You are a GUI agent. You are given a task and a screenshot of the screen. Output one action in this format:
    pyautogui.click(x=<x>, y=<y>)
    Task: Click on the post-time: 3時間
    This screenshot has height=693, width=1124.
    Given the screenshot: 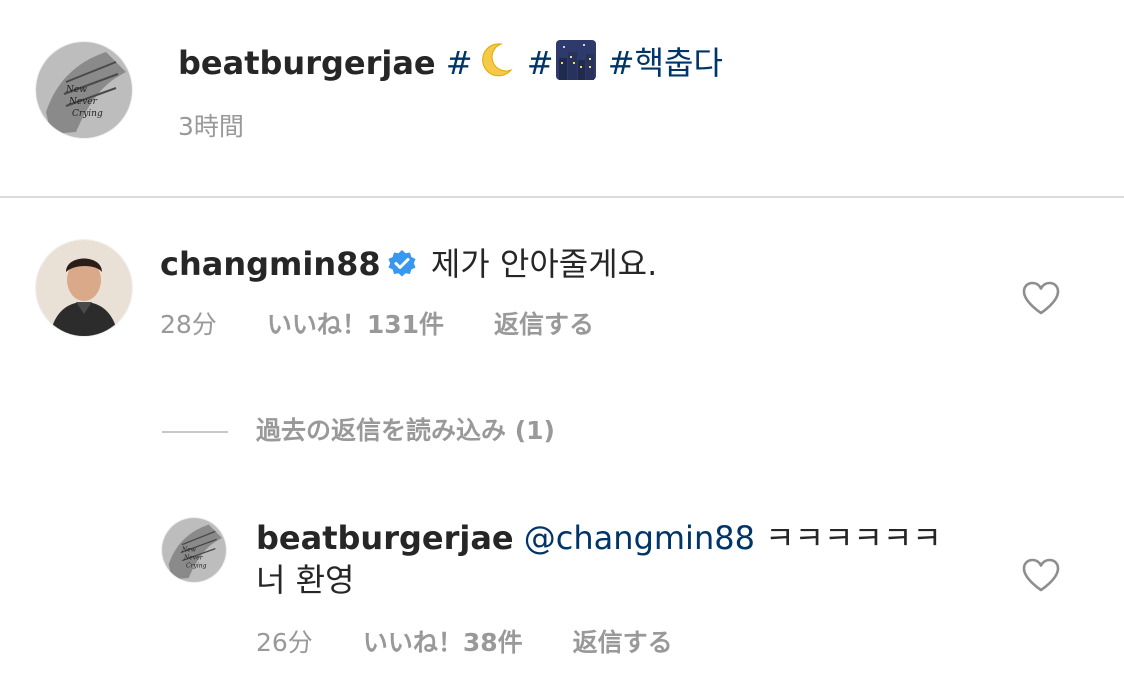 What is the action you would take?
    pyautogui.click(x=211, y=126)
    